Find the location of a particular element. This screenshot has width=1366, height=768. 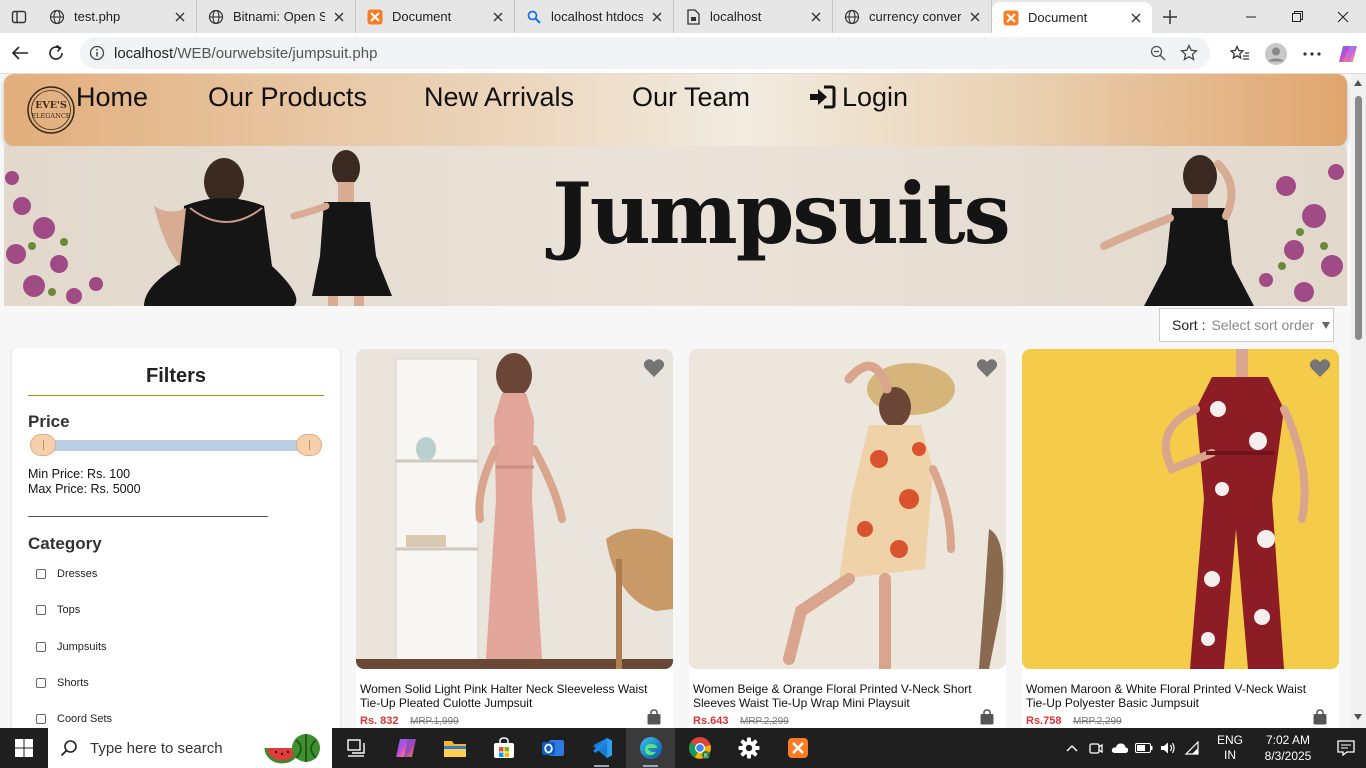

page-scrollbar is located at coordinates (1358, 401).